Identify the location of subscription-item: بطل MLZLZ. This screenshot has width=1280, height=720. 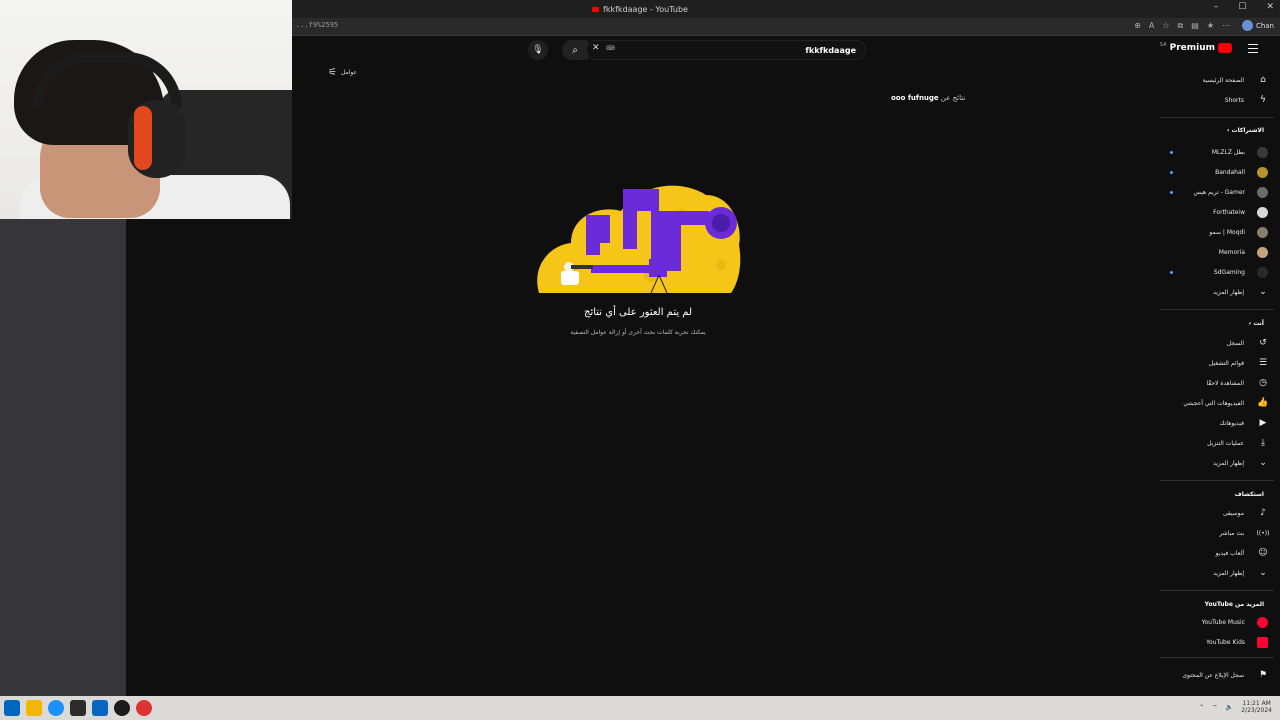
(1217, 152).